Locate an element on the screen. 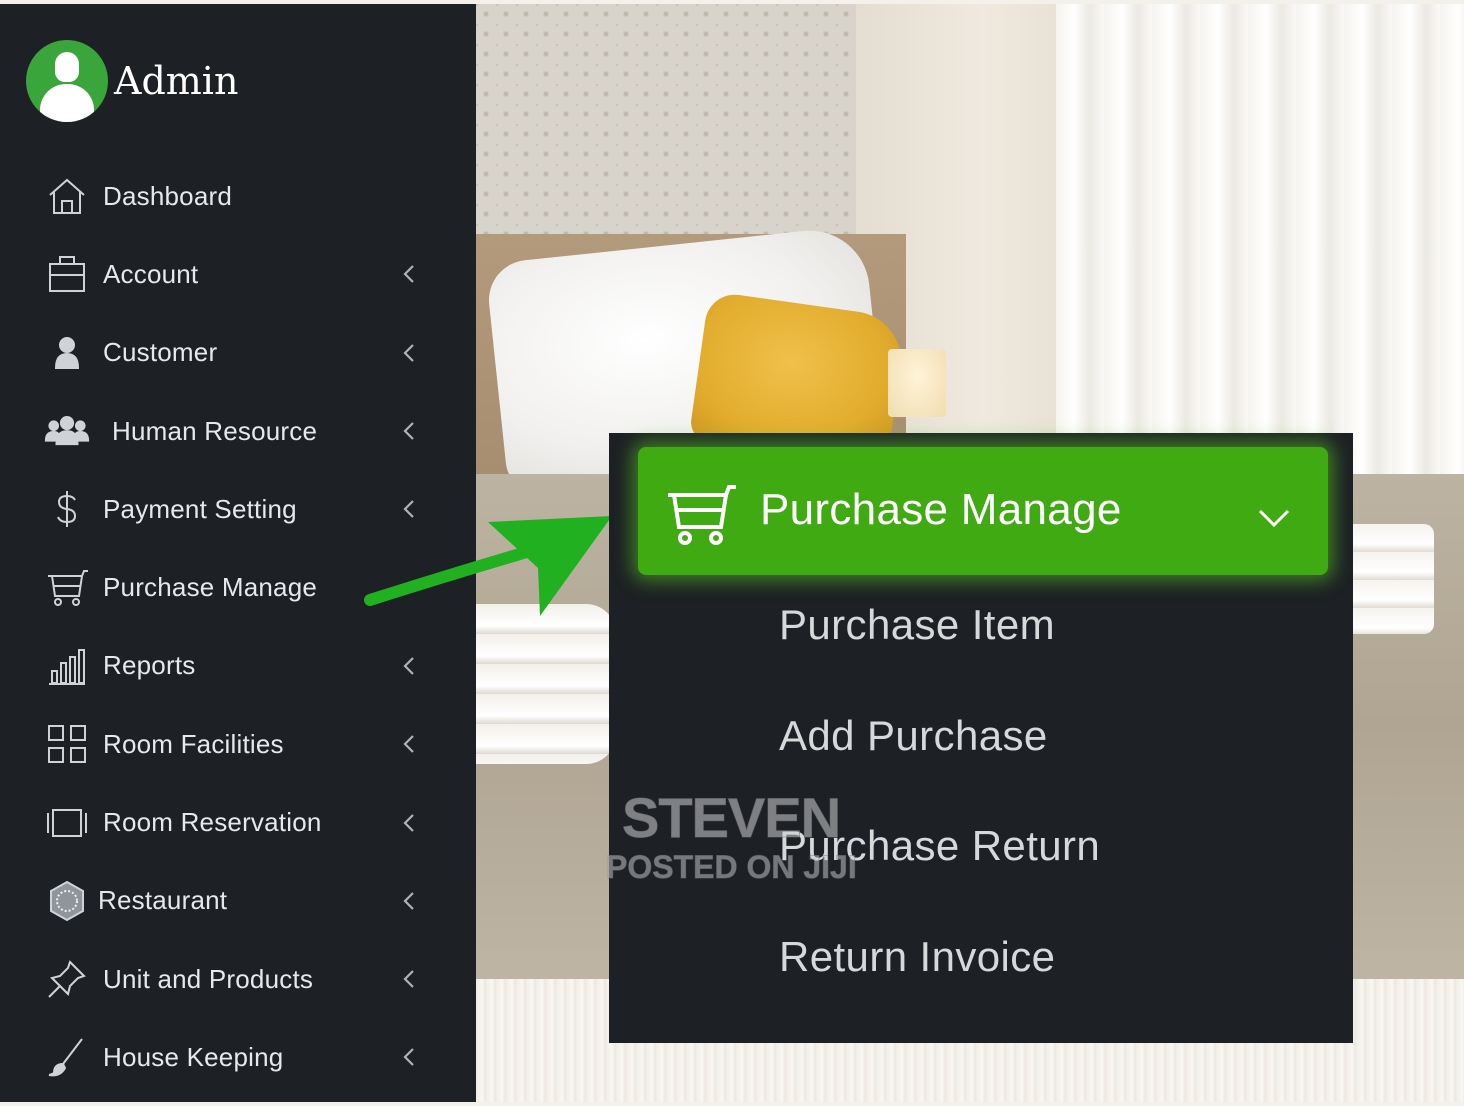 The width and height of the screenshot is (1464, 1106). sidebar-item-room-reservation: Room Reservation is located at coordinates (244, 822).